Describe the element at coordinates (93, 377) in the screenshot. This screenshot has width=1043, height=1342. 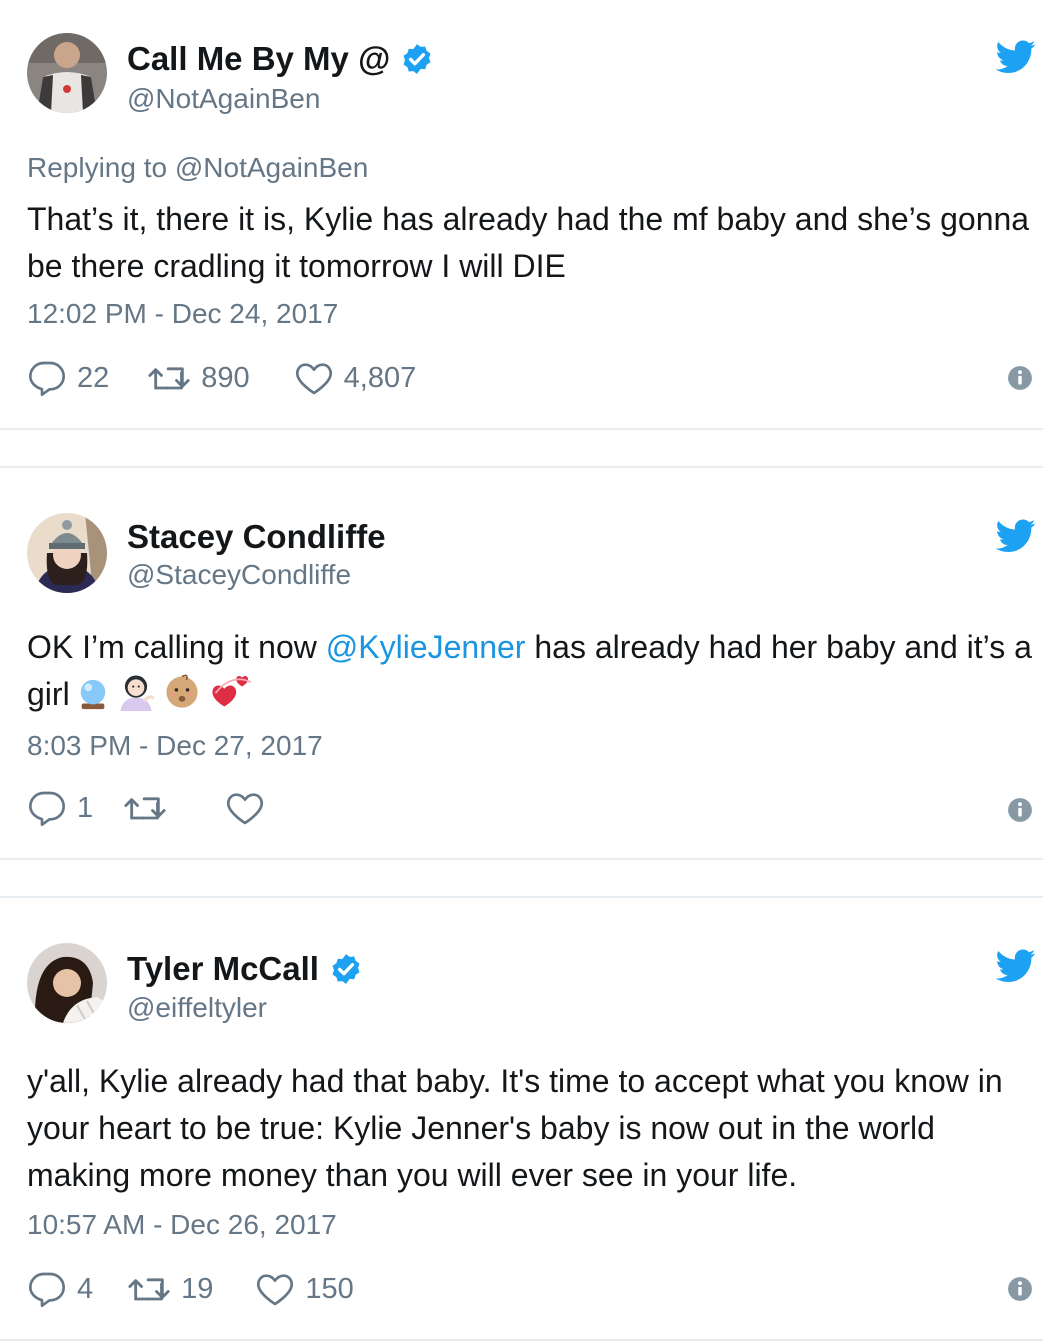
I see `reply-count: 22` at that location.